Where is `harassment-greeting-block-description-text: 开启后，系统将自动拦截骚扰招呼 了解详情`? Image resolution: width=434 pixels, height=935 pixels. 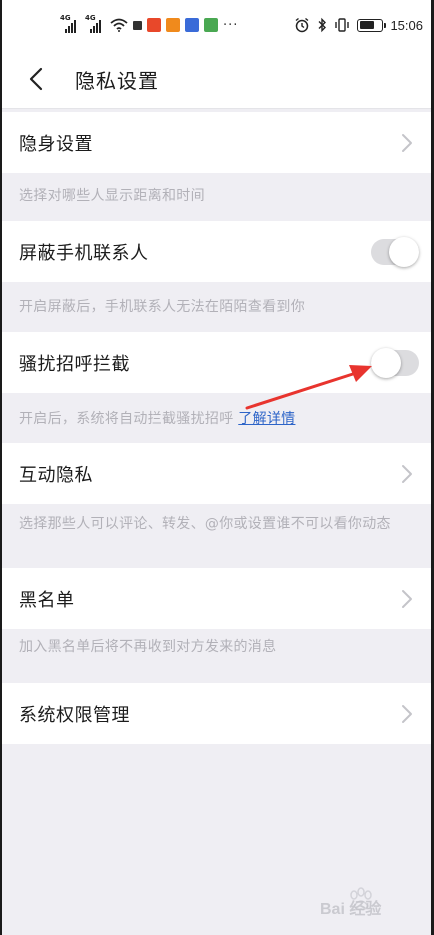 harassment-greeting-block-description-text: 开启后，系统将自动拦截骚扰招呼 了解详情 is located at coordinates (215, 419).